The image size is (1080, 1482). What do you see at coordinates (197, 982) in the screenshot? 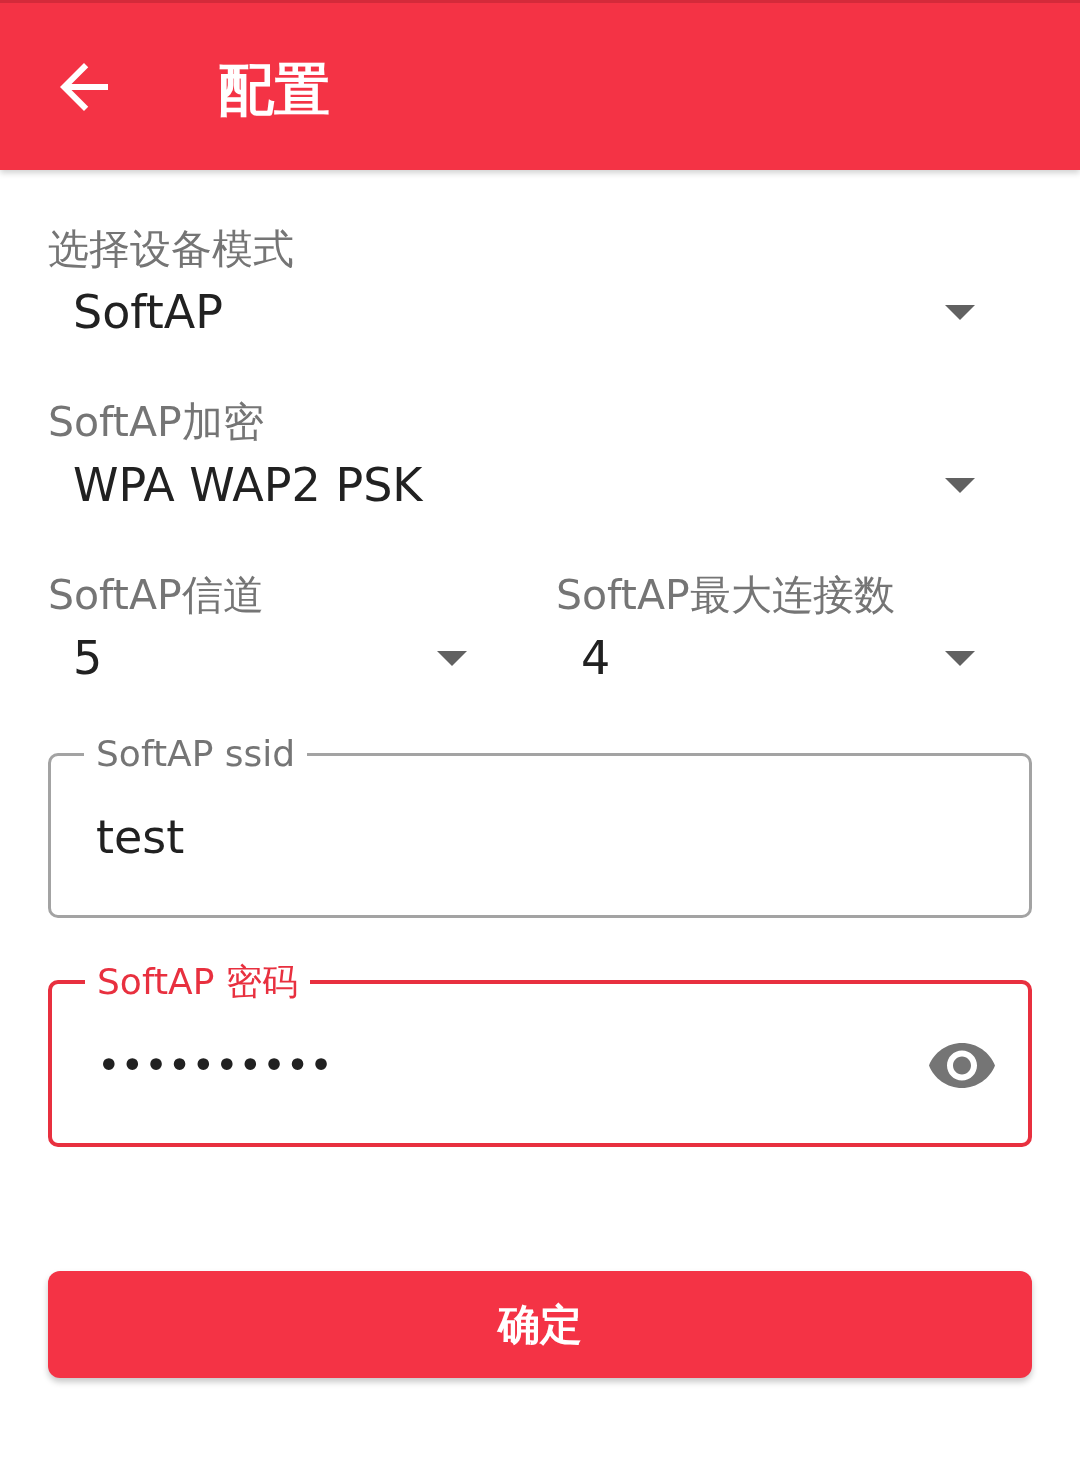
I see `floating-label: SoftAP 密码` at bounding box center [197, 982].